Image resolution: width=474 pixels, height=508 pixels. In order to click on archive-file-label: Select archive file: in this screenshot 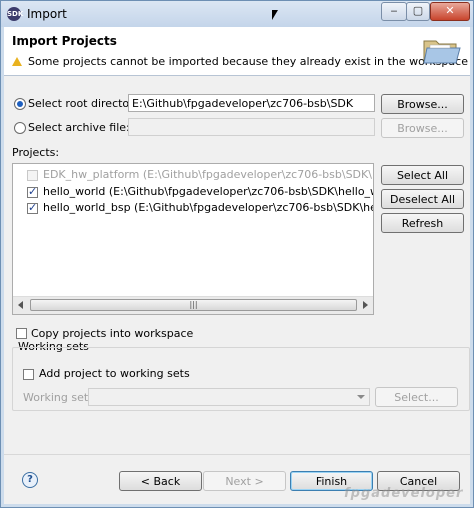, I will do `click(79, 127)`.